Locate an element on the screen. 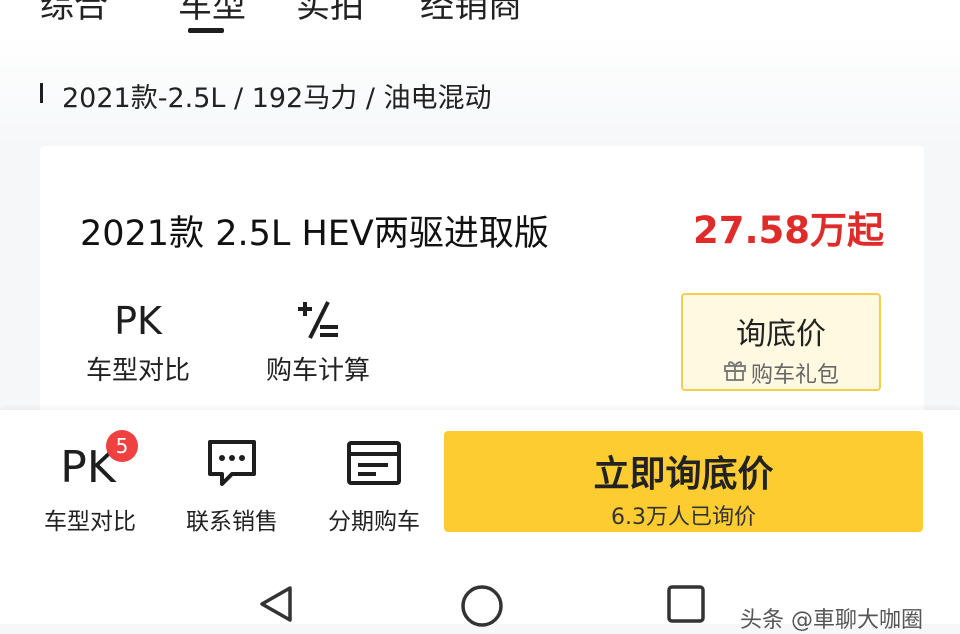 The width and height of the screenshot is (960, 634). section-marker is located at coordinates (41, 93).